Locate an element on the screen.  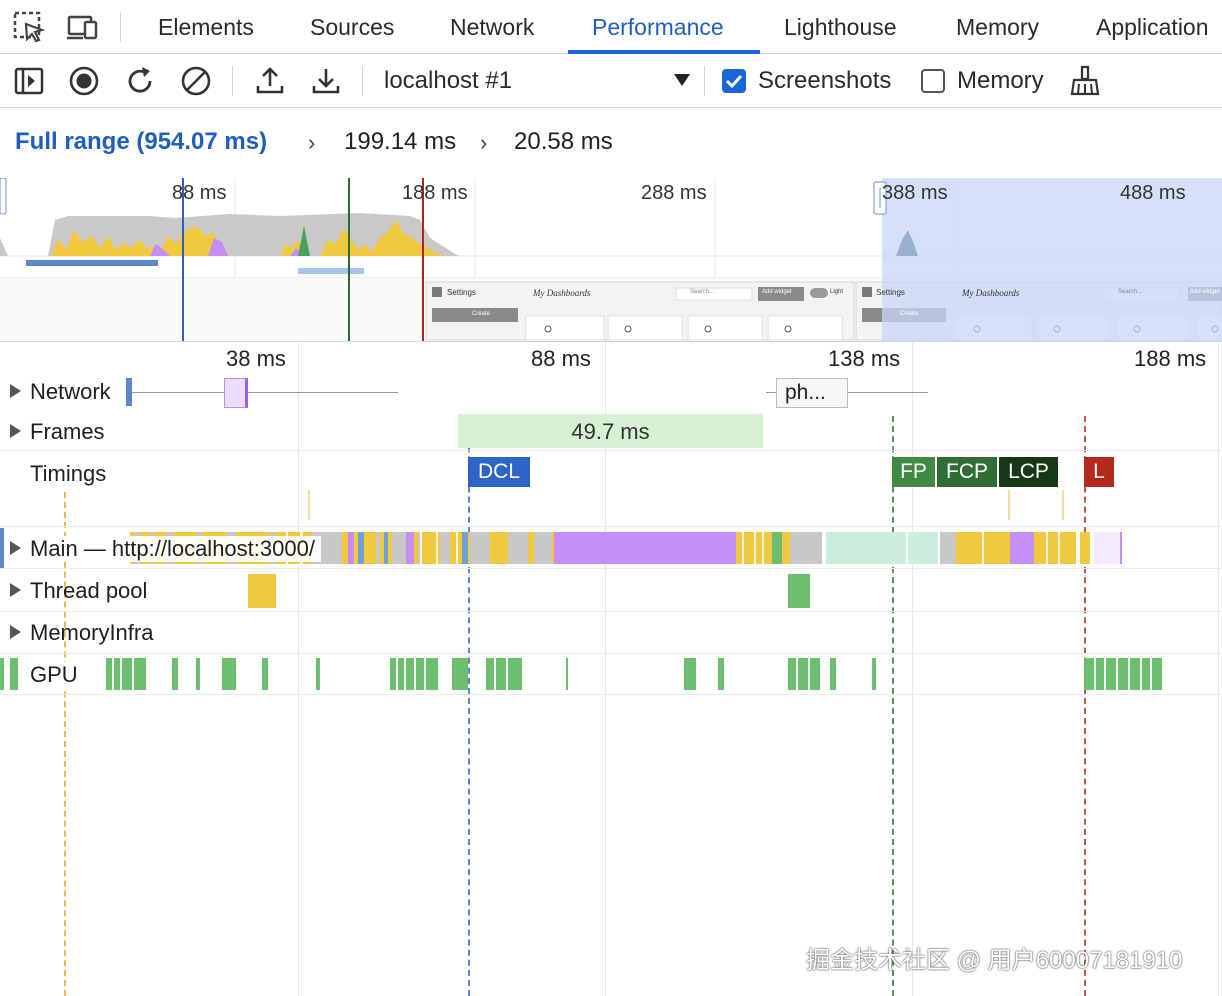
thread-pool-track: Thread pool is located at coordinates (78, 591).